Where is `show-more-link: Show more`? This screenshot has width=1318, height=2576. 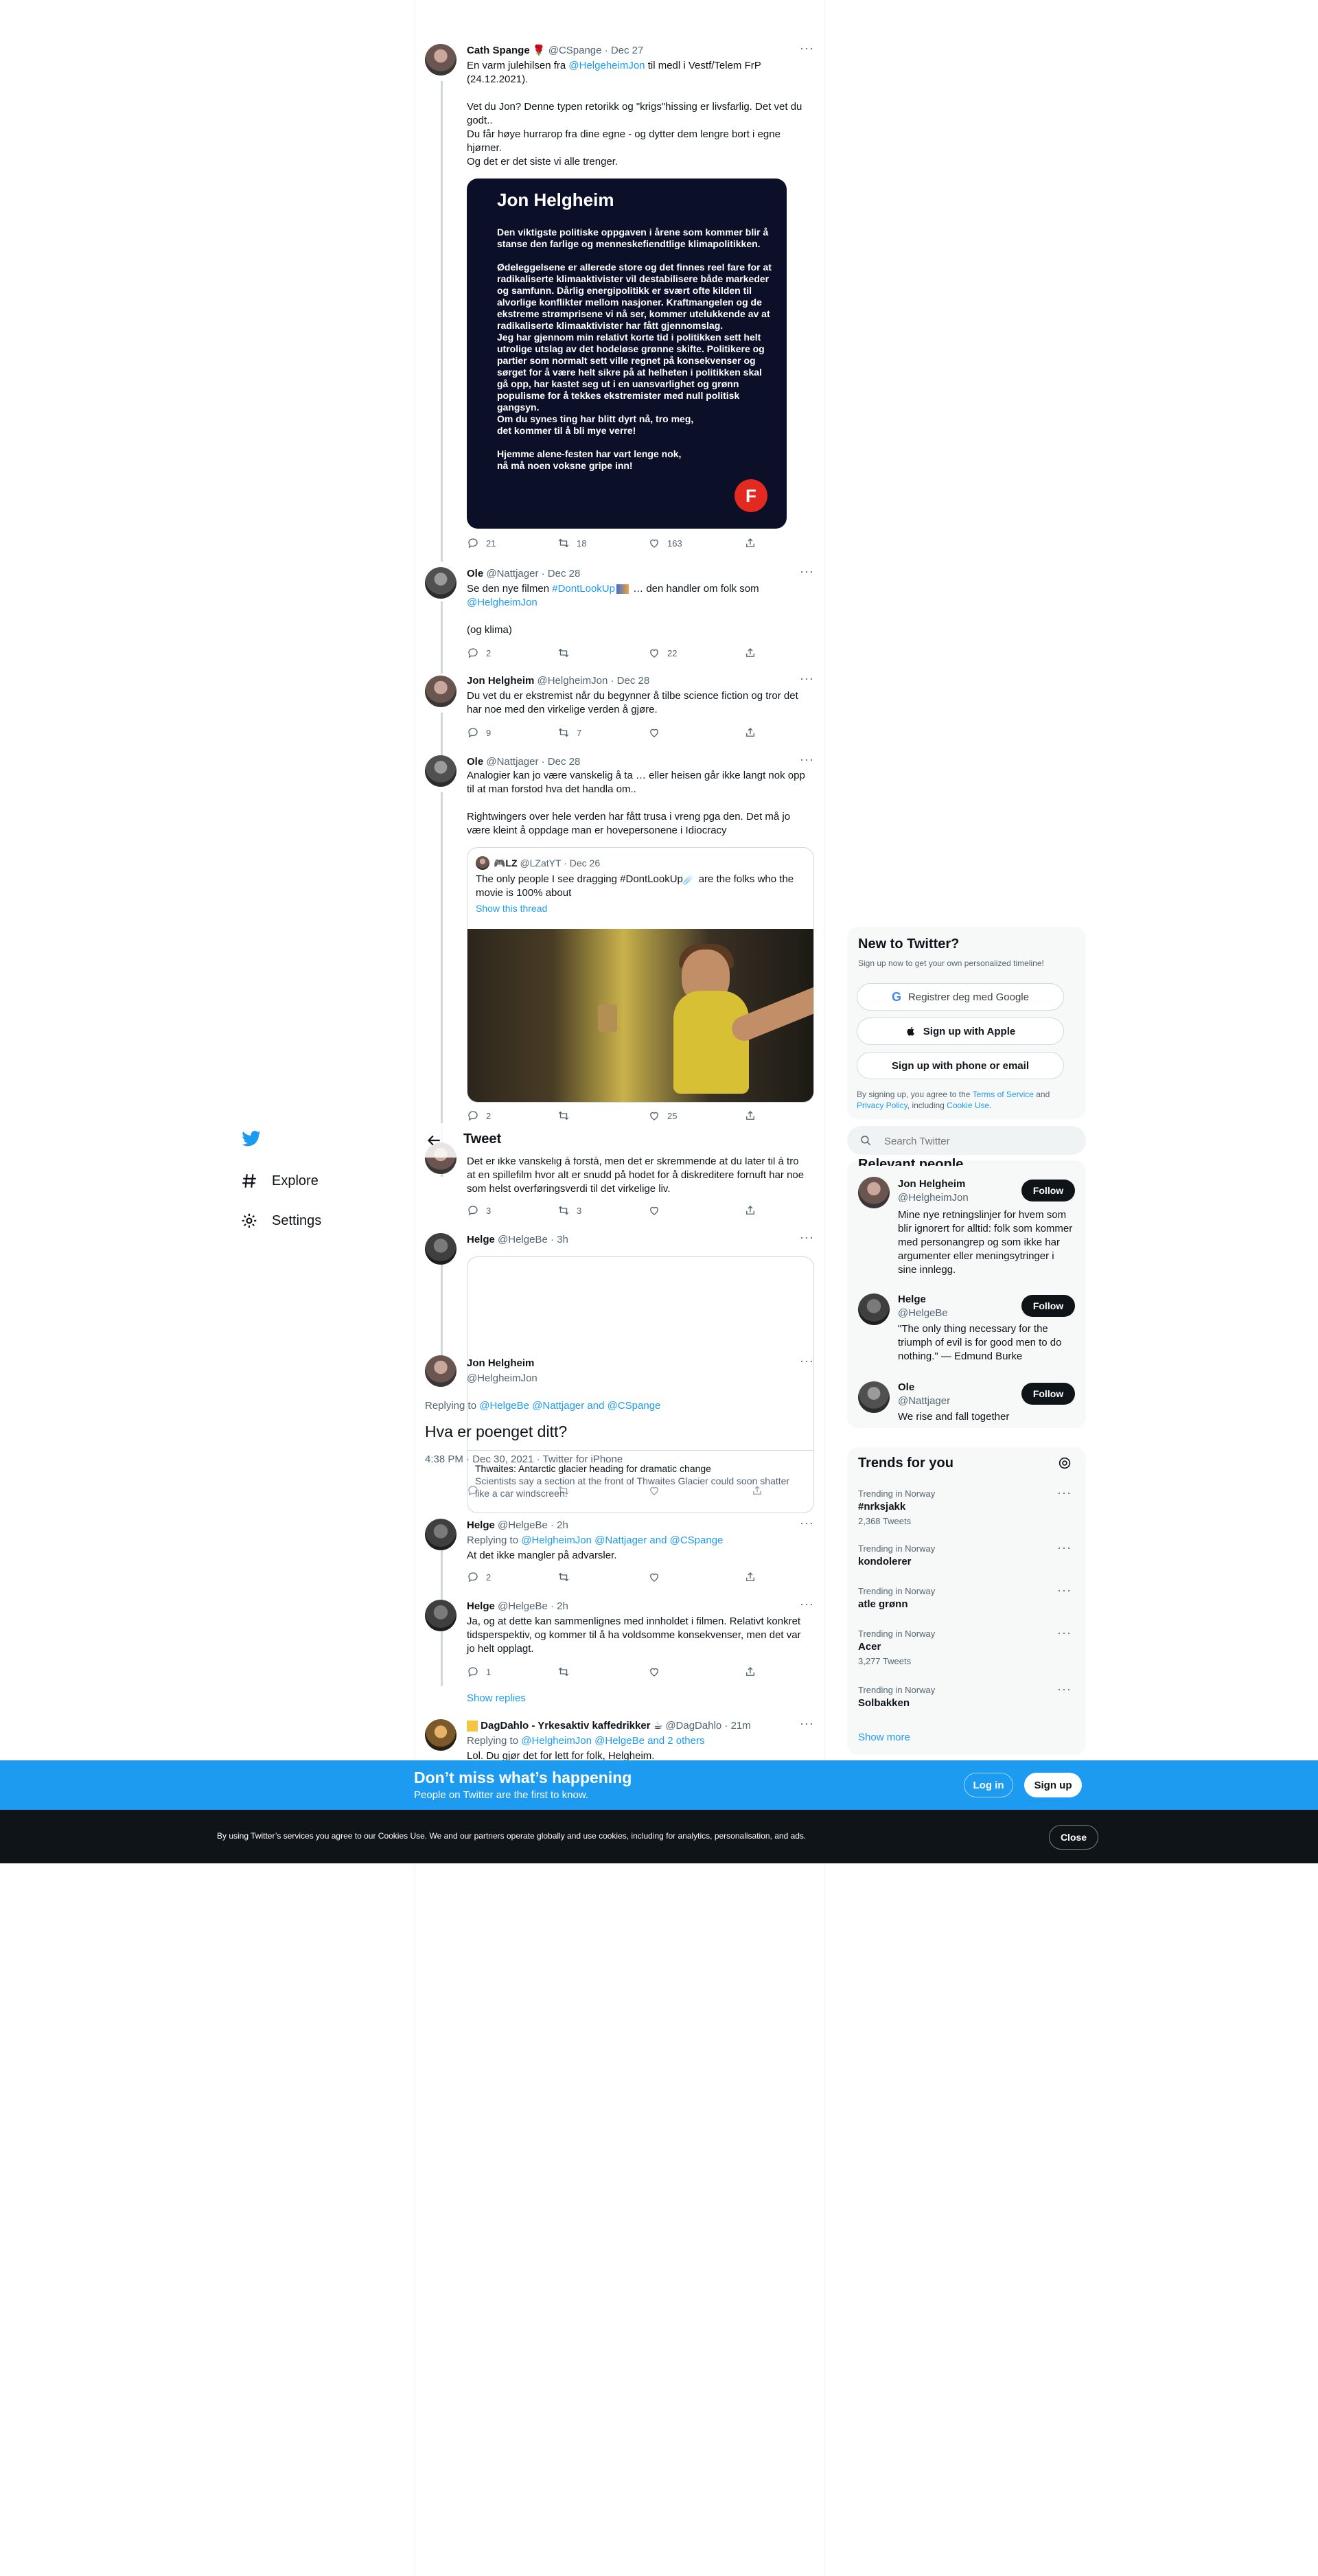 show-more-link: Show more is located at coordinates (884, 1737).